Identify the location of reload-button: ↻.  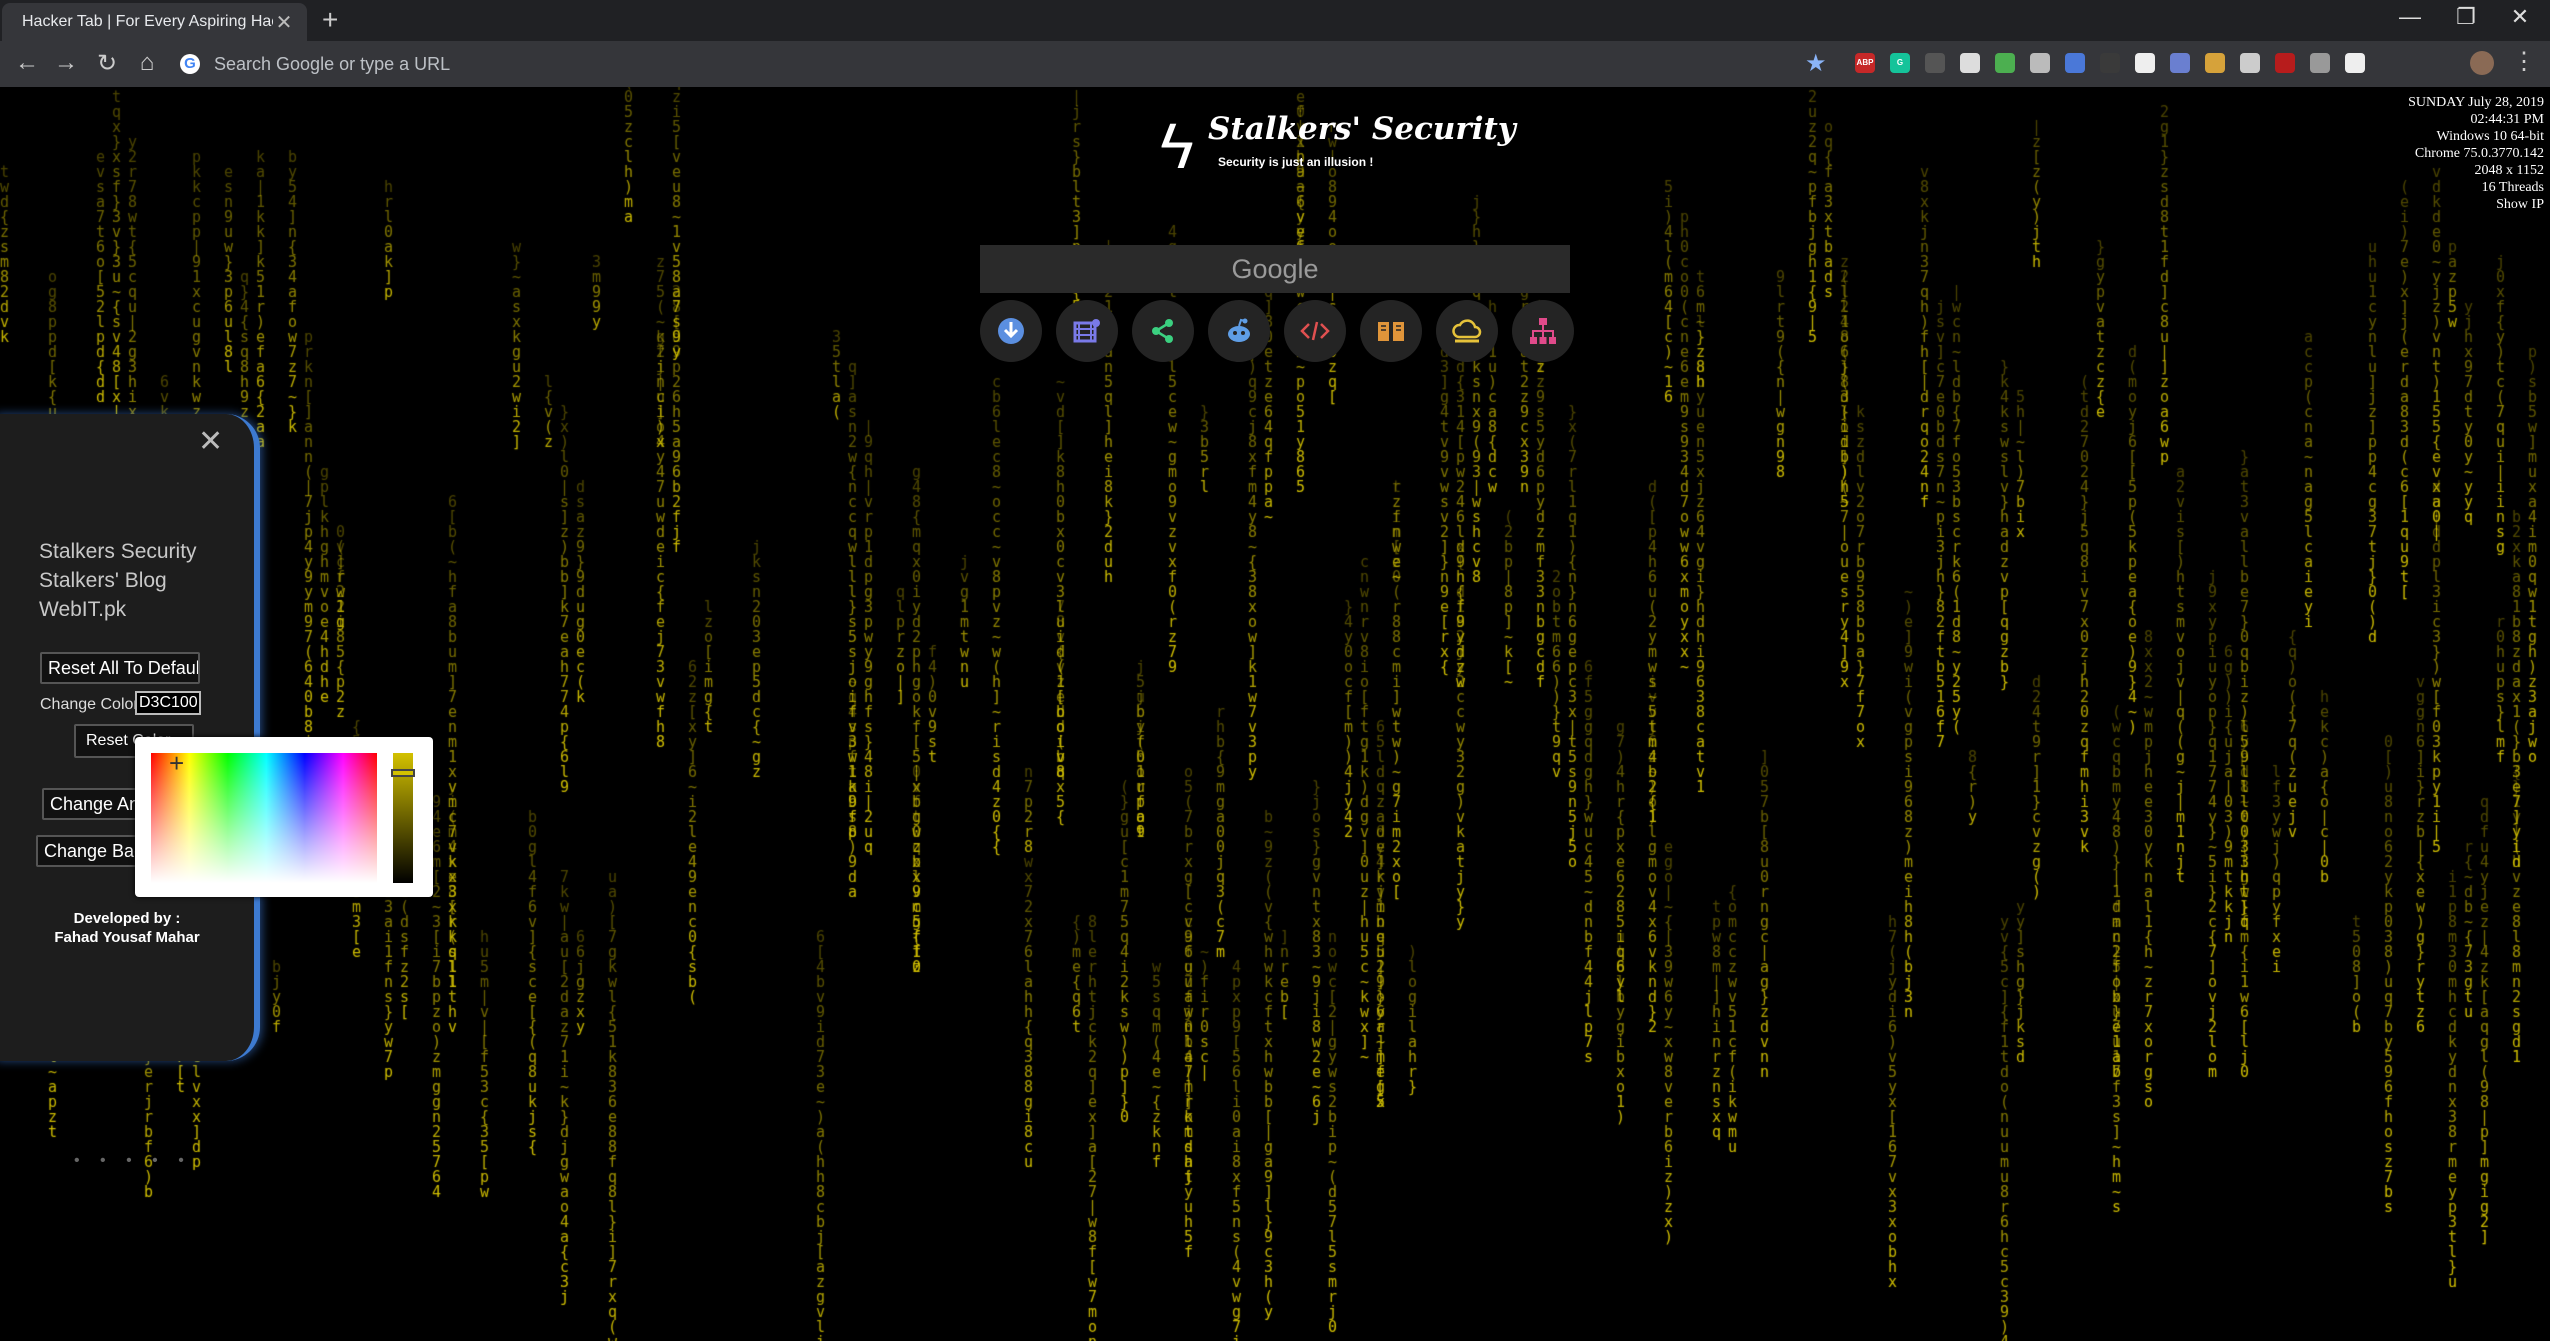
(107, 63).